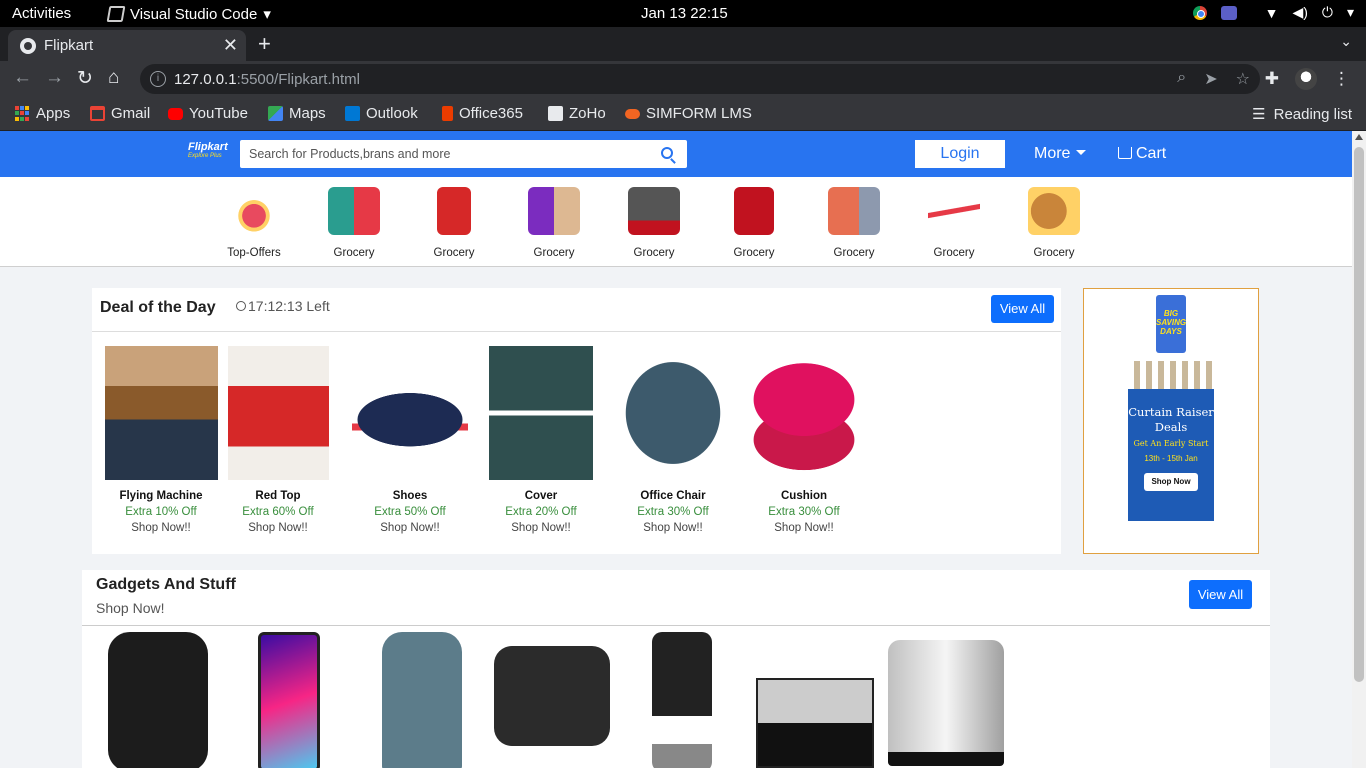 This screenshot has height=768, width=1366. What do you see at coordinates (208, 113) in the screenshot?
I see `bookmark-youtube: YouTube` at bounding box center [208, 113].